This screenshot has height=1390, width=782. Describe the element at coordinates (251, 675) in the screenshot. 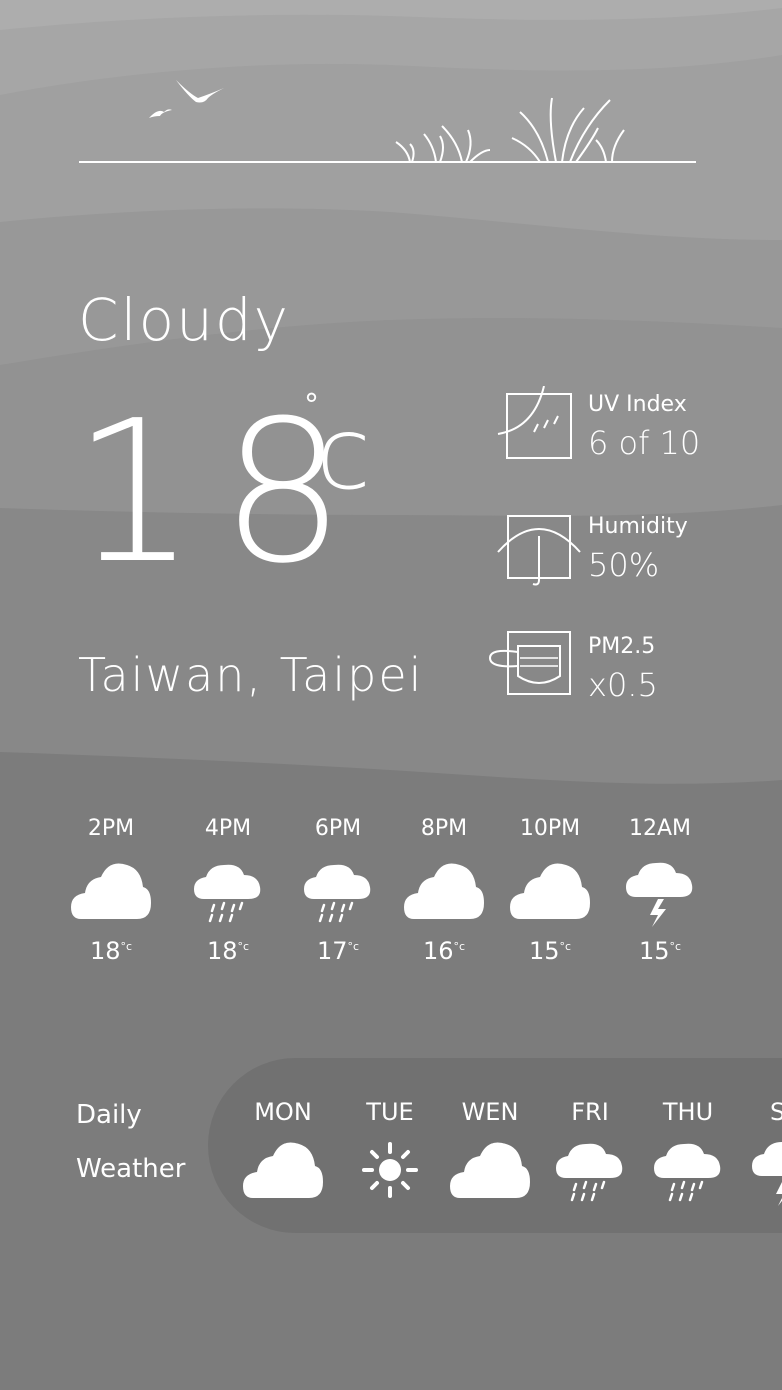

I see `location-label: Taiwan, Taipei` at that location.